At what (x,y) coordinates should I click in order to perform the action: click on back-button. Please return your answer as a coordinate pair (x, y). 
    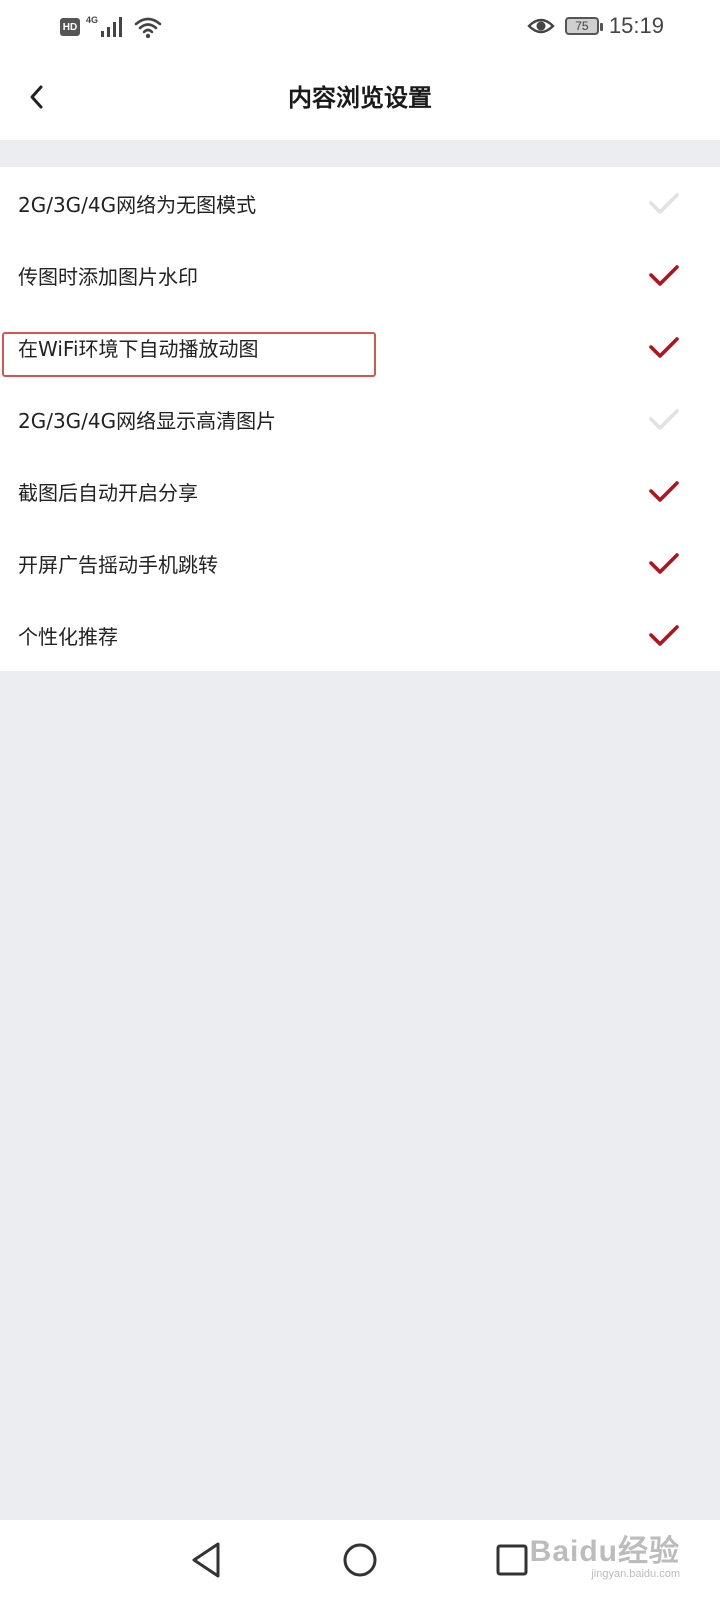
    Looking at the image, I should click on (37, 97).